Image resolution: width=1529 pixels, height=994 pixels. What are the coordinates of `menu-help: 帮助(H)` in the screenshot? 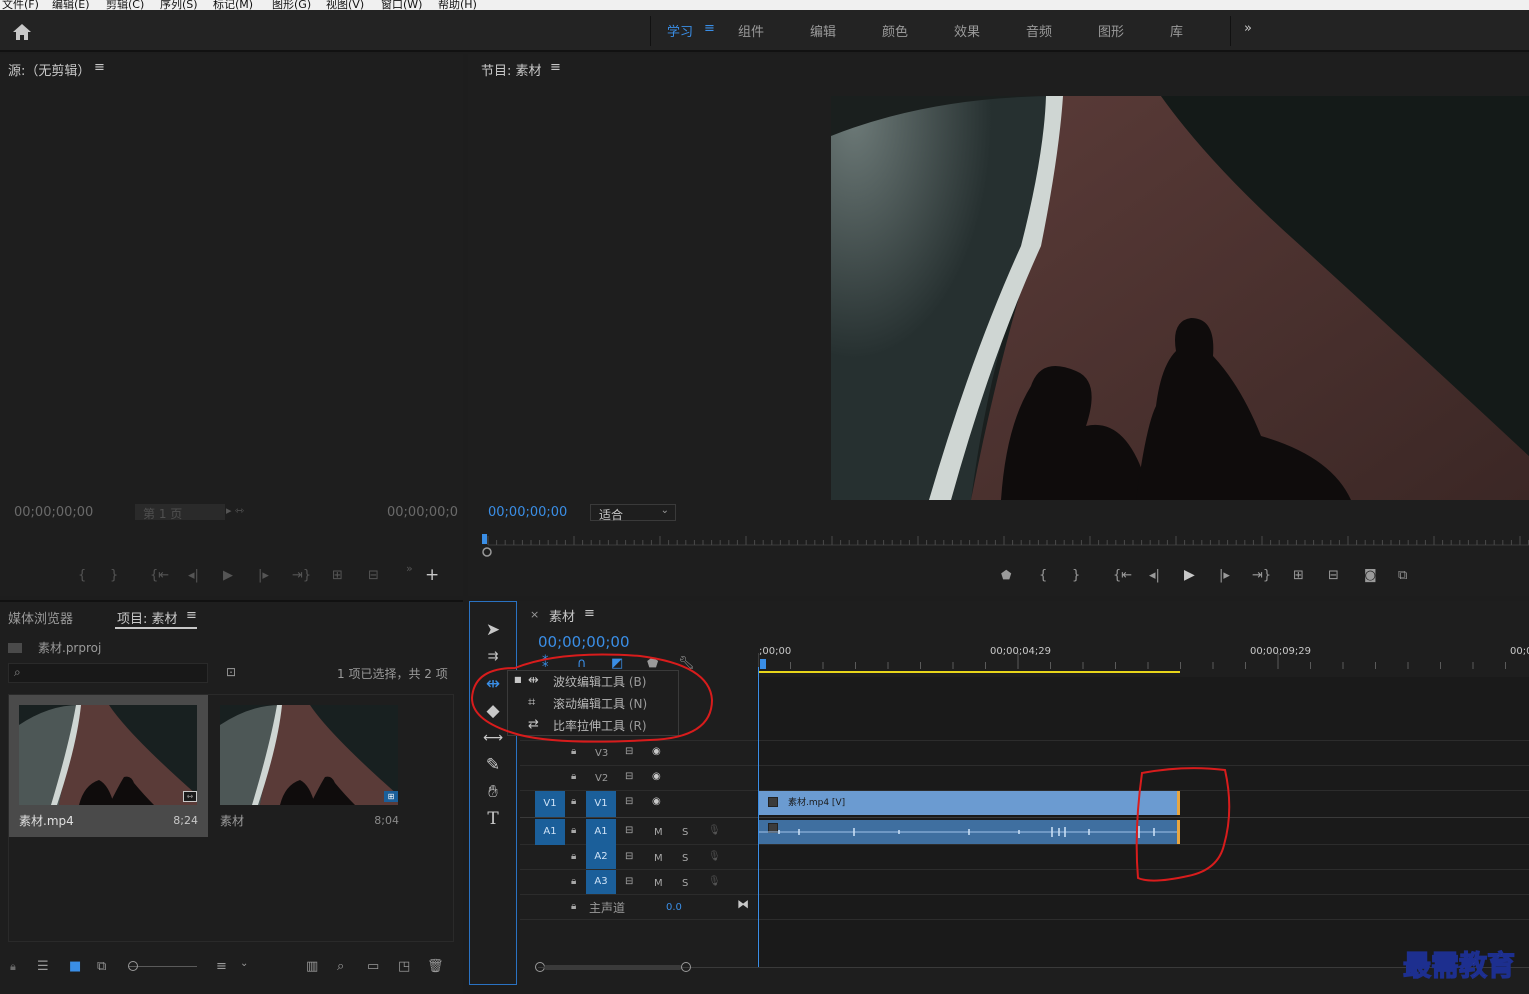 It's located at (457, 5).